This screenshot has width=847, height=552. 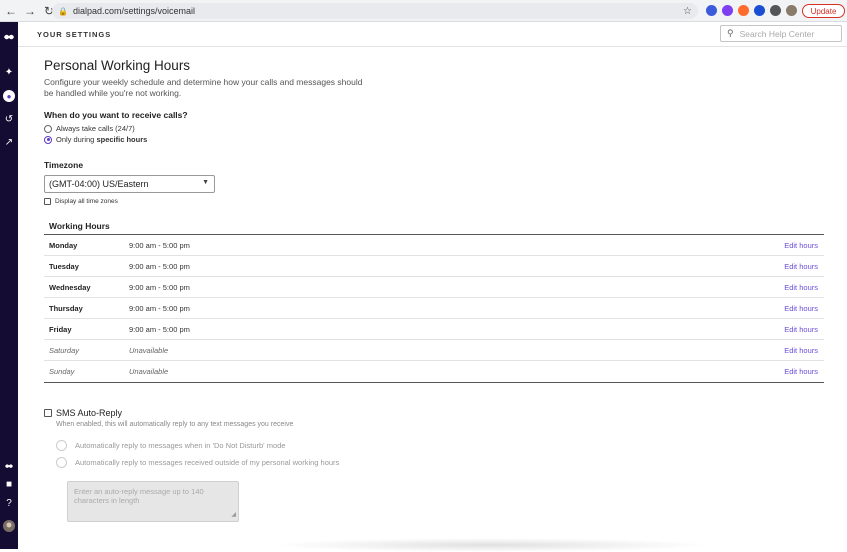 What do you see at coordinates (9, 526) in the screenshot?
I see `avatar` at bounding box center [9, 526].